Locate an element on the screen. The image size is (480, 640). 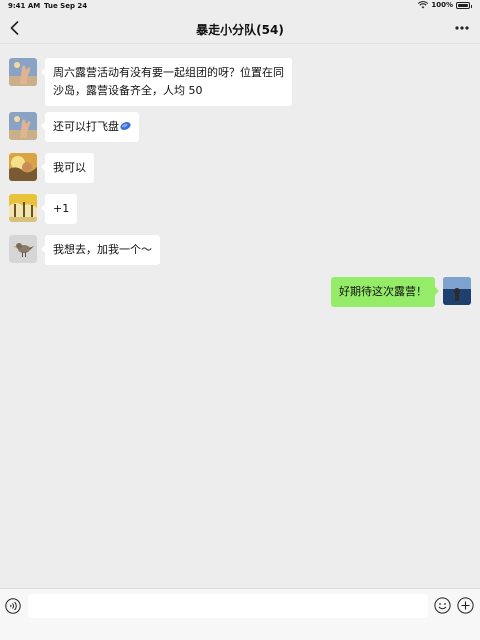
status-indicators: 100% is located at coordinates (445, 5).